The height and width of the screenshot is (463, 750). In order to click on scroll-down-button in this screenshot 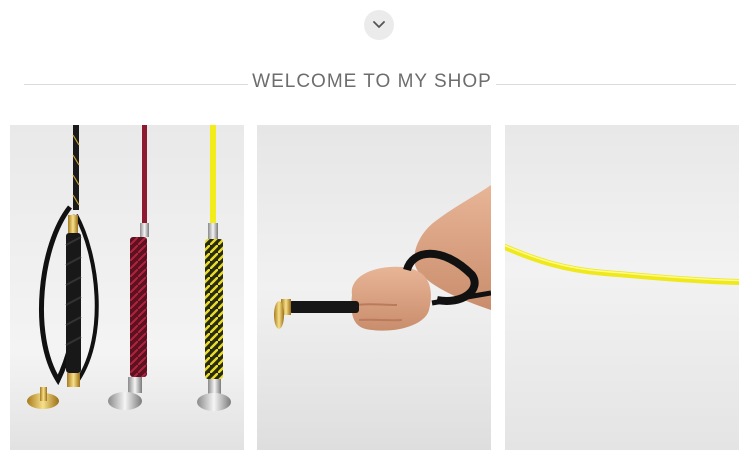, I will do `click(379, 25)`.